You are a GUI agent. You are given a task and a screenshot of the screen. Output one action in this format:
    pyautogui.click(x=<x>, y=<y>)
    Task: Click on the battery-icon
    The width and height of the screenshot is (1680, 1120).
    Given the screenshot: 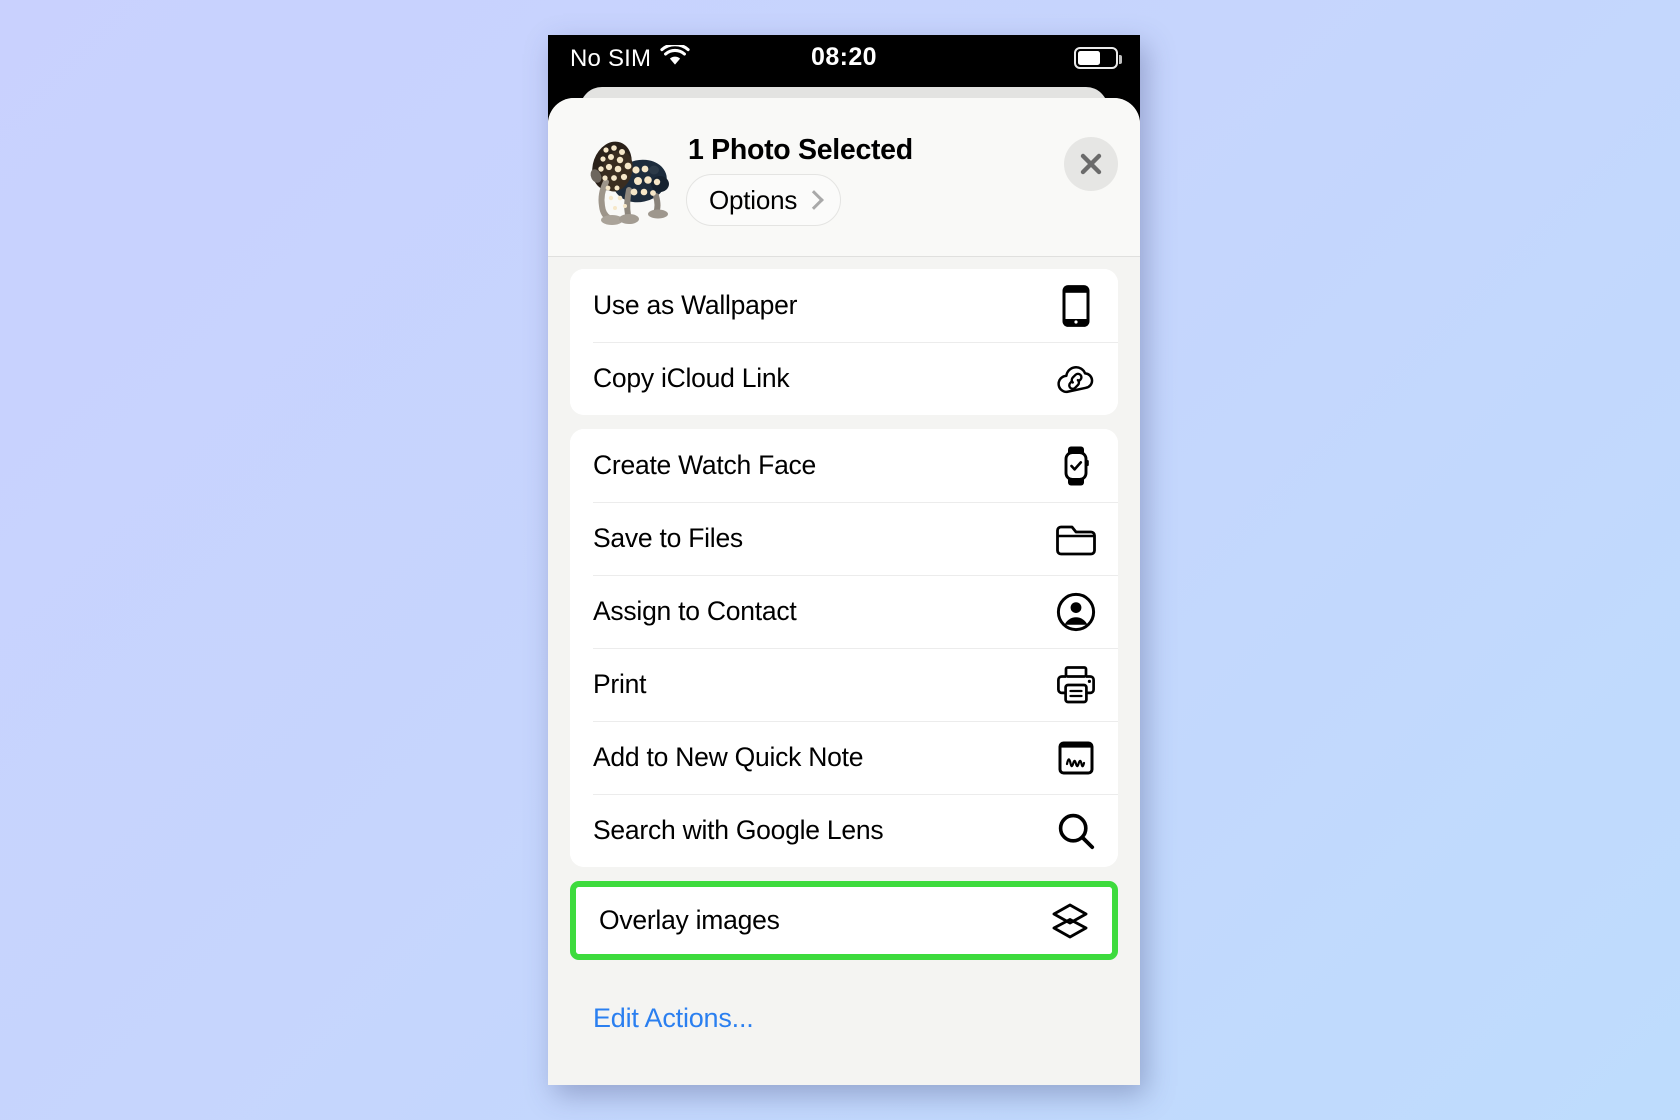 What is the action you would take?
    pyautogui.click(x=1098, y=58)
    